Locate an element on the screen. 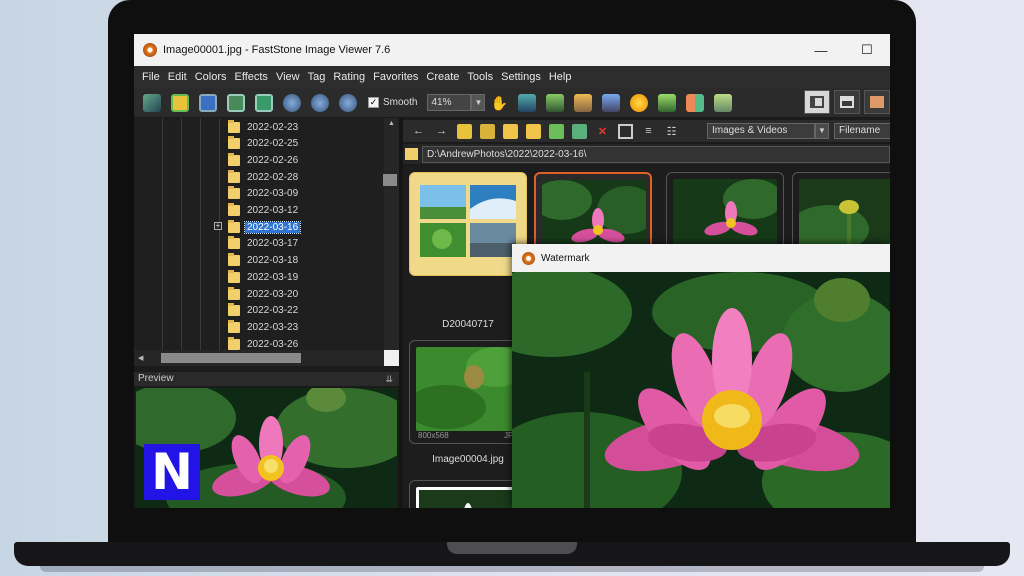  thumbnail-caption: Image00004.jpg is located at coordinates (468, 459).